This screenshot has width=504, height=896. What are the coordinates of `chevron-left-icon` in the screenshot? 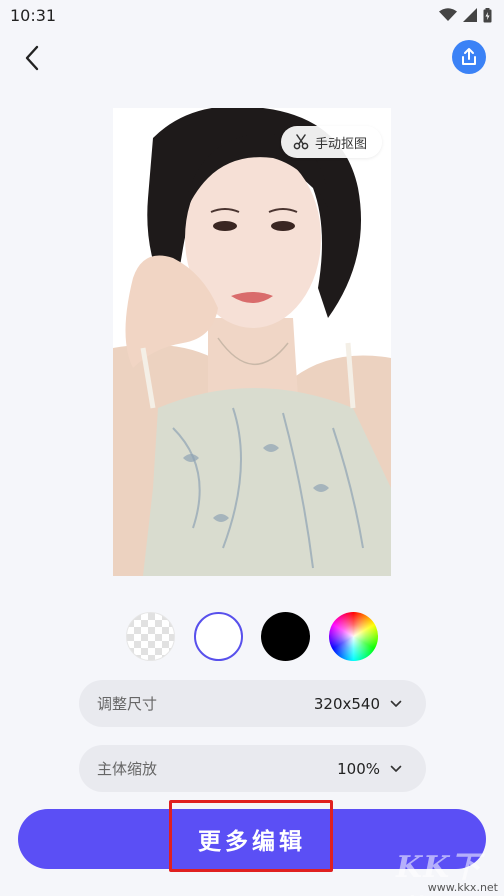 It's located at (32, 58).